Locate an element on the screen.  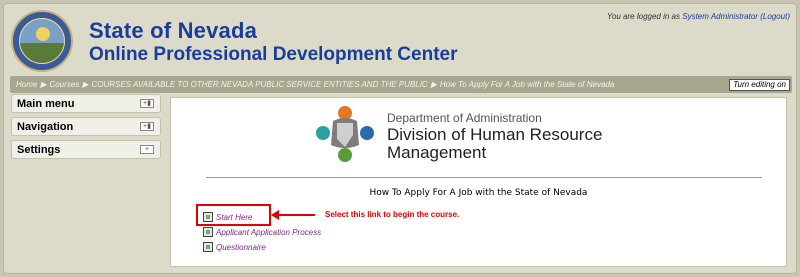
activity-link: Questionnaire is located at coordinates (241, 247).